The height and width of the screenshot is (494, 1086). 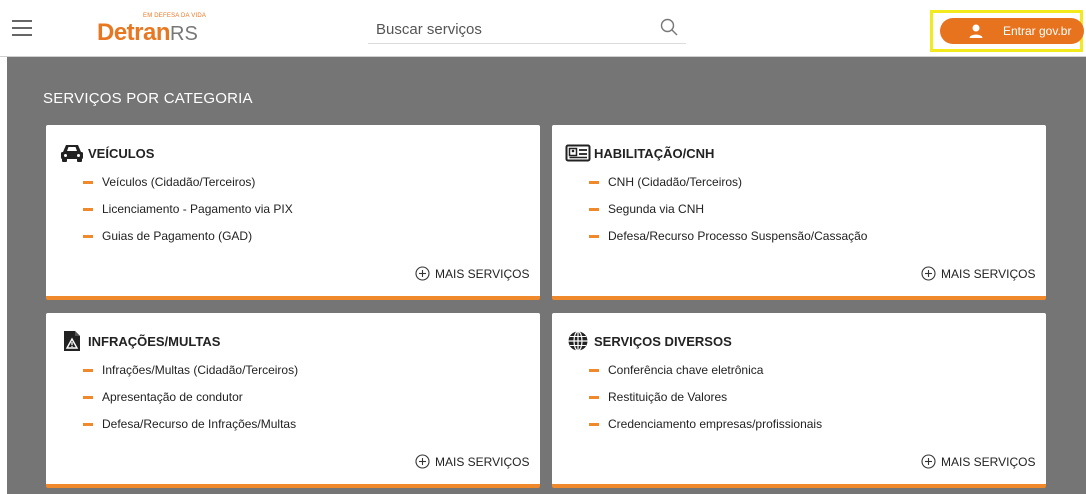 I want to click on service-label: CNH (Cidadão/Terceiros), so click(x=675, y=182).